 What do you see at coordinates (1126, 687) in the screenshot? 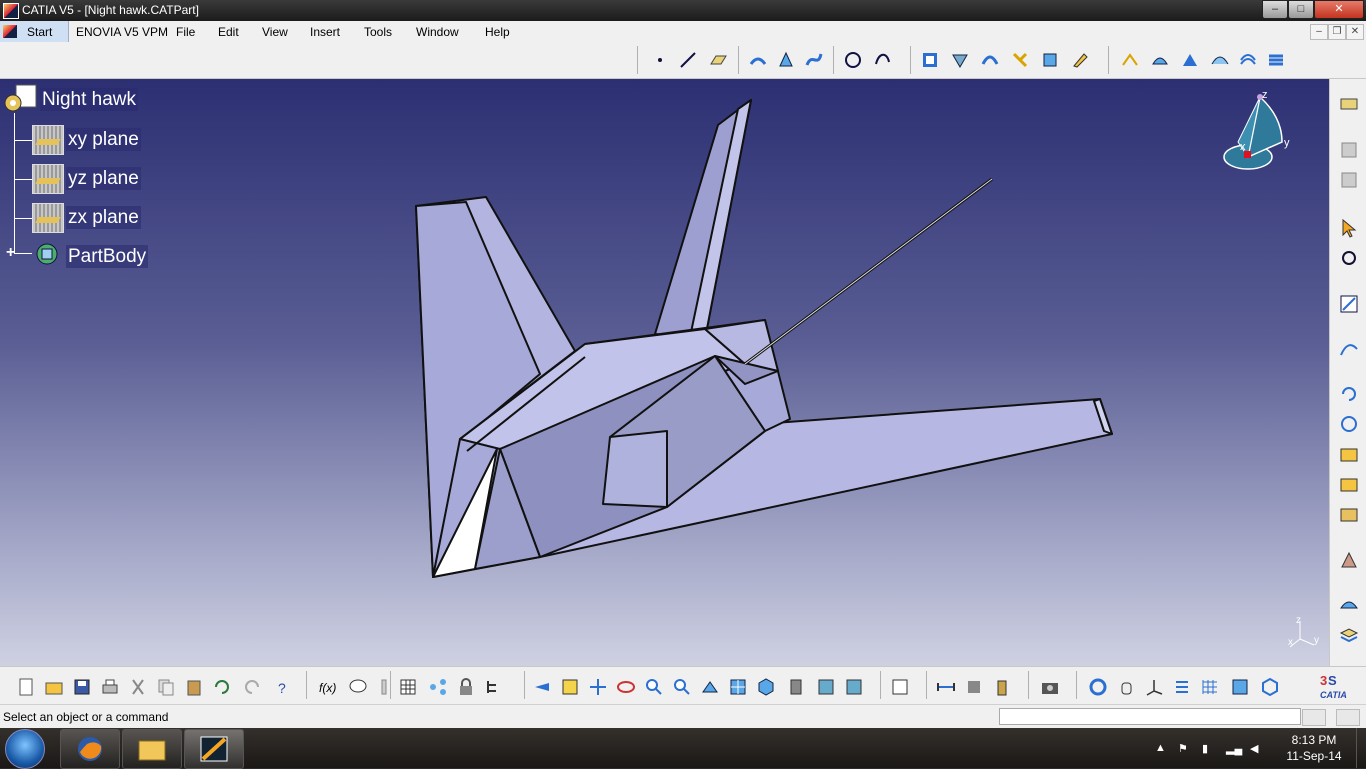
I see `hand-icon` at bounding box center [1126, 687].